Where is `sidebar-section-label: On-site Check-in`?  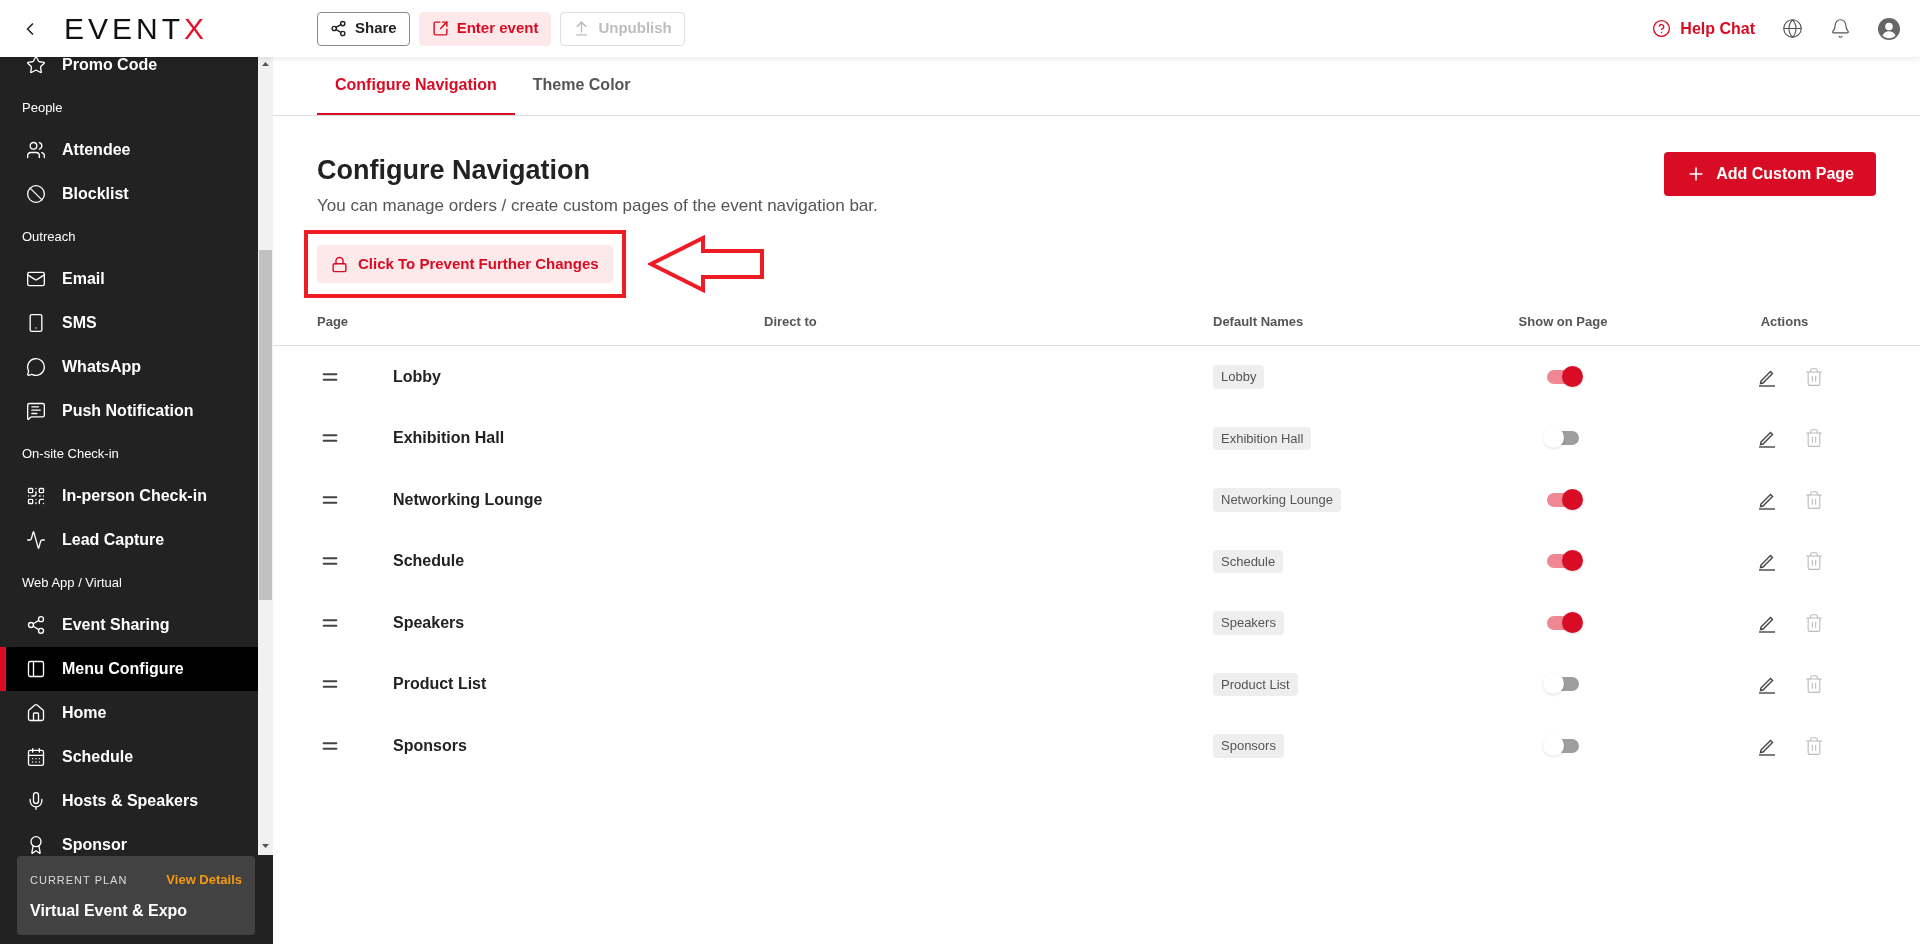 sidebar-section-label: On-site Check-in is located at coordinates (70, 453).